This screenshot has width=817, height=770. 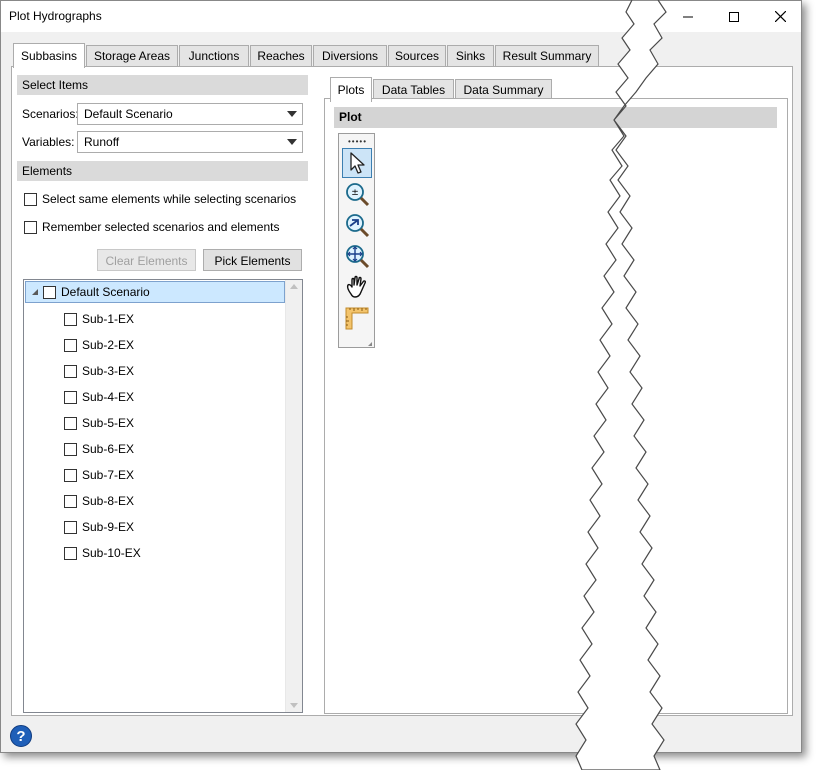 I want to click on toolbar-grip-icon: •••••, so click(x=357, y=141).